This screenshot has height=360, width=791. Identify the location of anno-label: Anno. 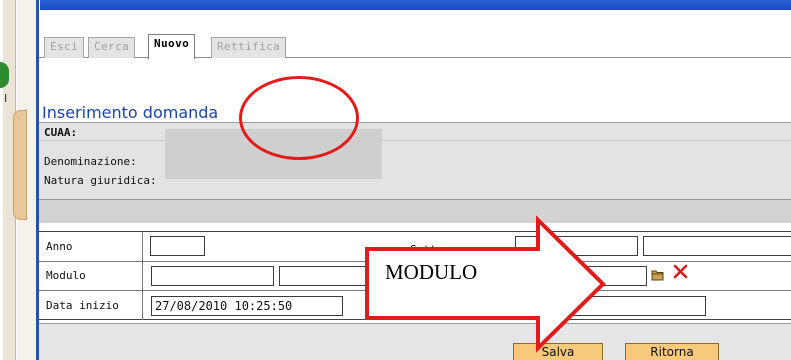
(91, 246).